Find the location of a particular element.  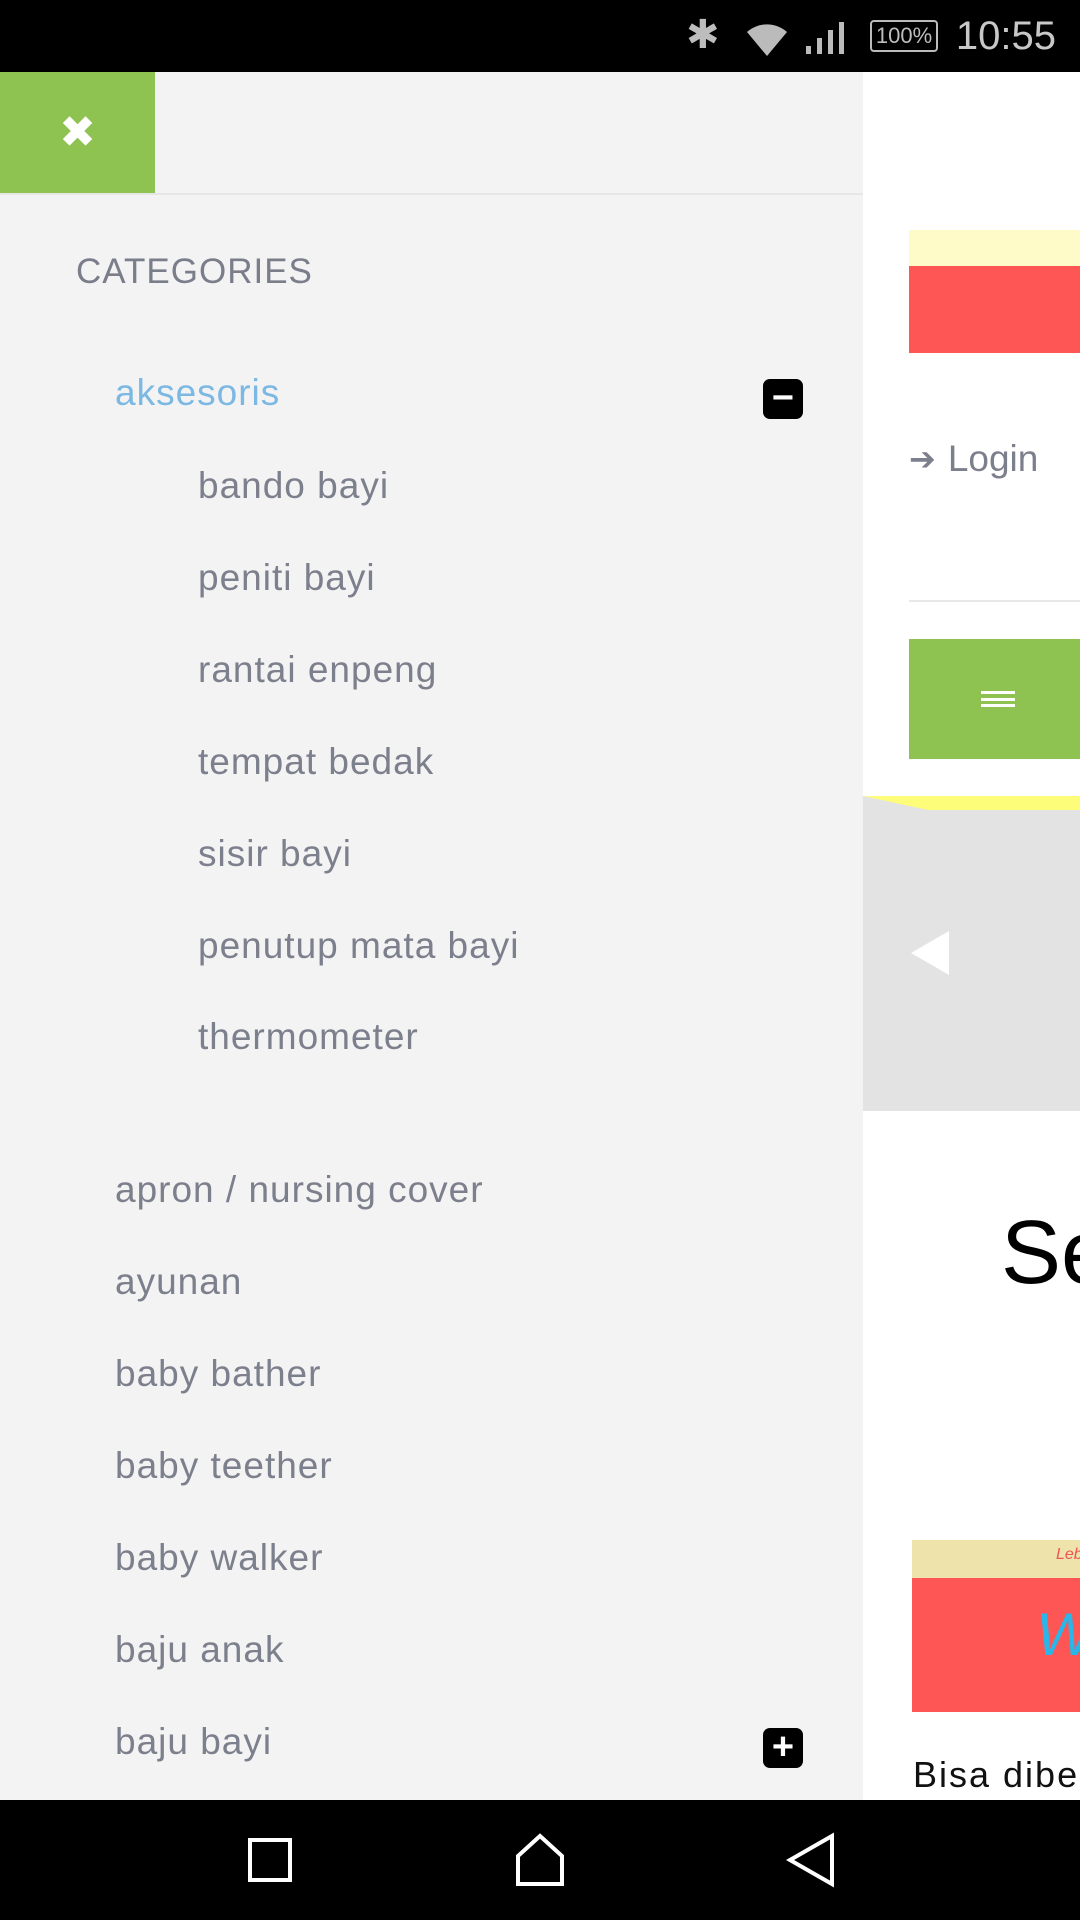

close-drawer-button: ✖ is located at coordinates (77, 132).